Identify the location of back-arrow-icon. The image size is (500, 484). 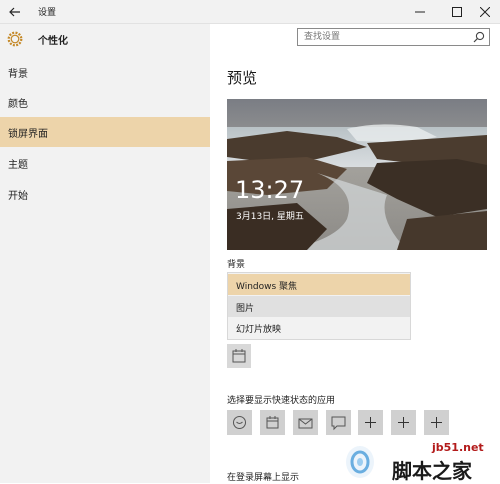
(14, 11).